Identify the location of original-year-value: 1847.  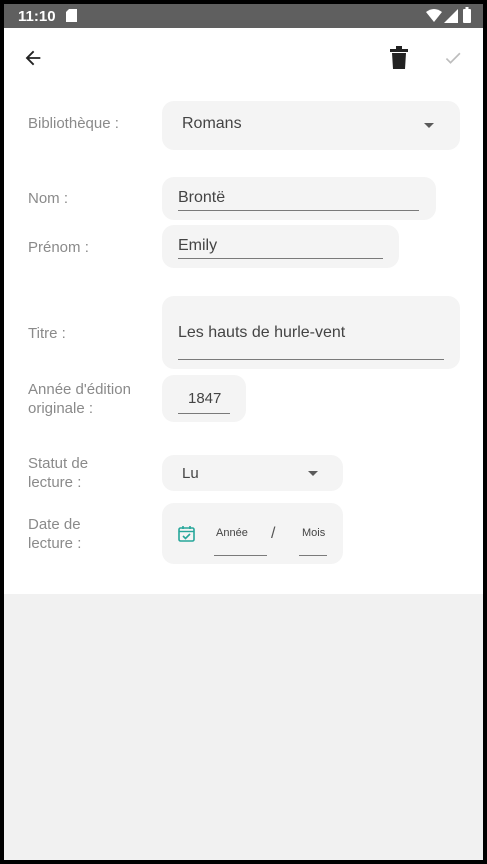
(205, 398).